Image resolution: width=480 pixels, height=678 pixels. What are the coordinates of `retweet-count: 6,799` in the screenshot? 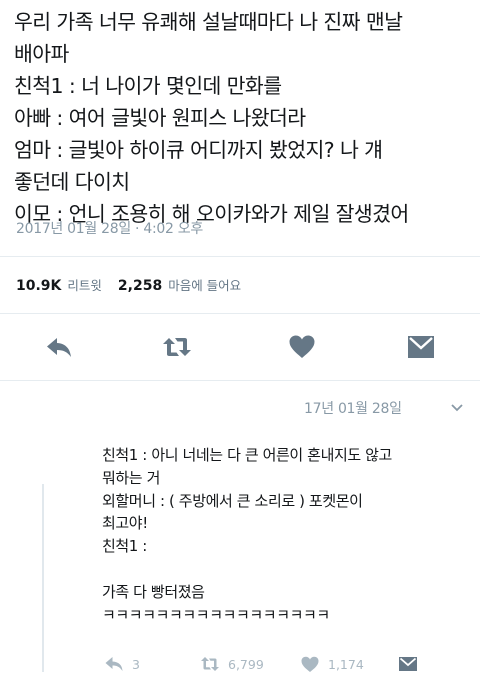 It's located at (246, 664).